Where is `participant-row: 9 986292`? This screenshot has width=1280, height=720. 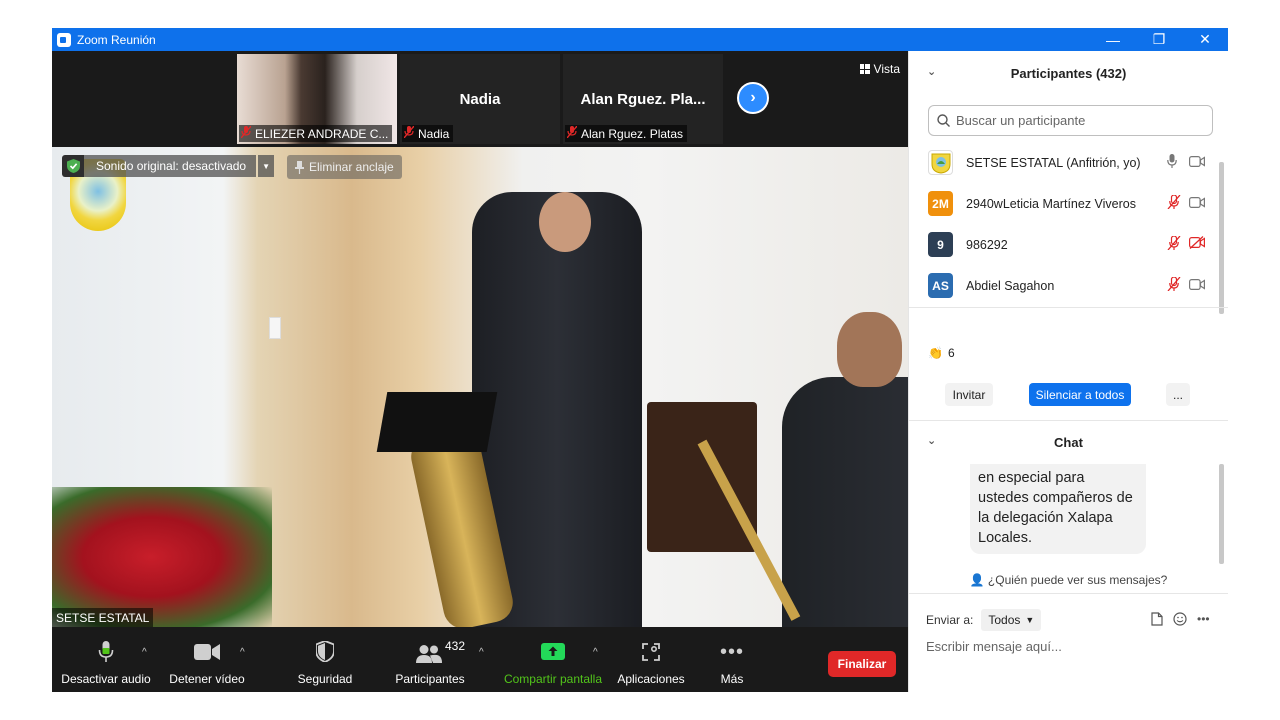
participant-row: 9 986292 is located at coordinates (1065, 244).